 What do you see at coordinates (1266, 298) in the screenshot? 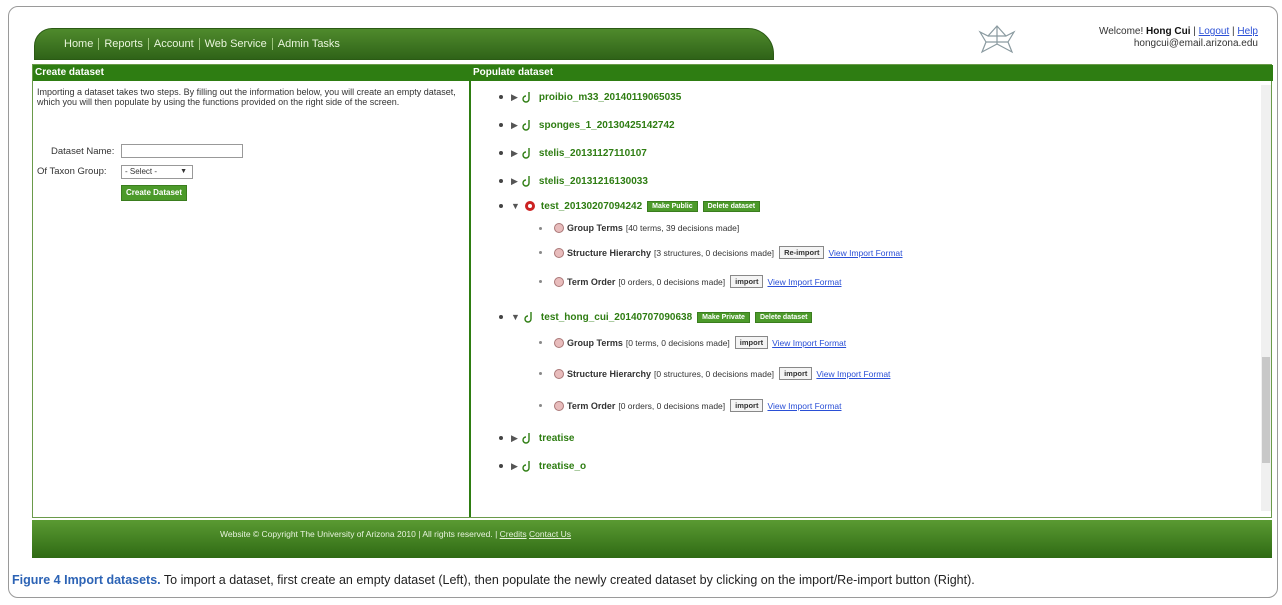
I see `vertical-scrollbar` at bounding box center [1266, 298].